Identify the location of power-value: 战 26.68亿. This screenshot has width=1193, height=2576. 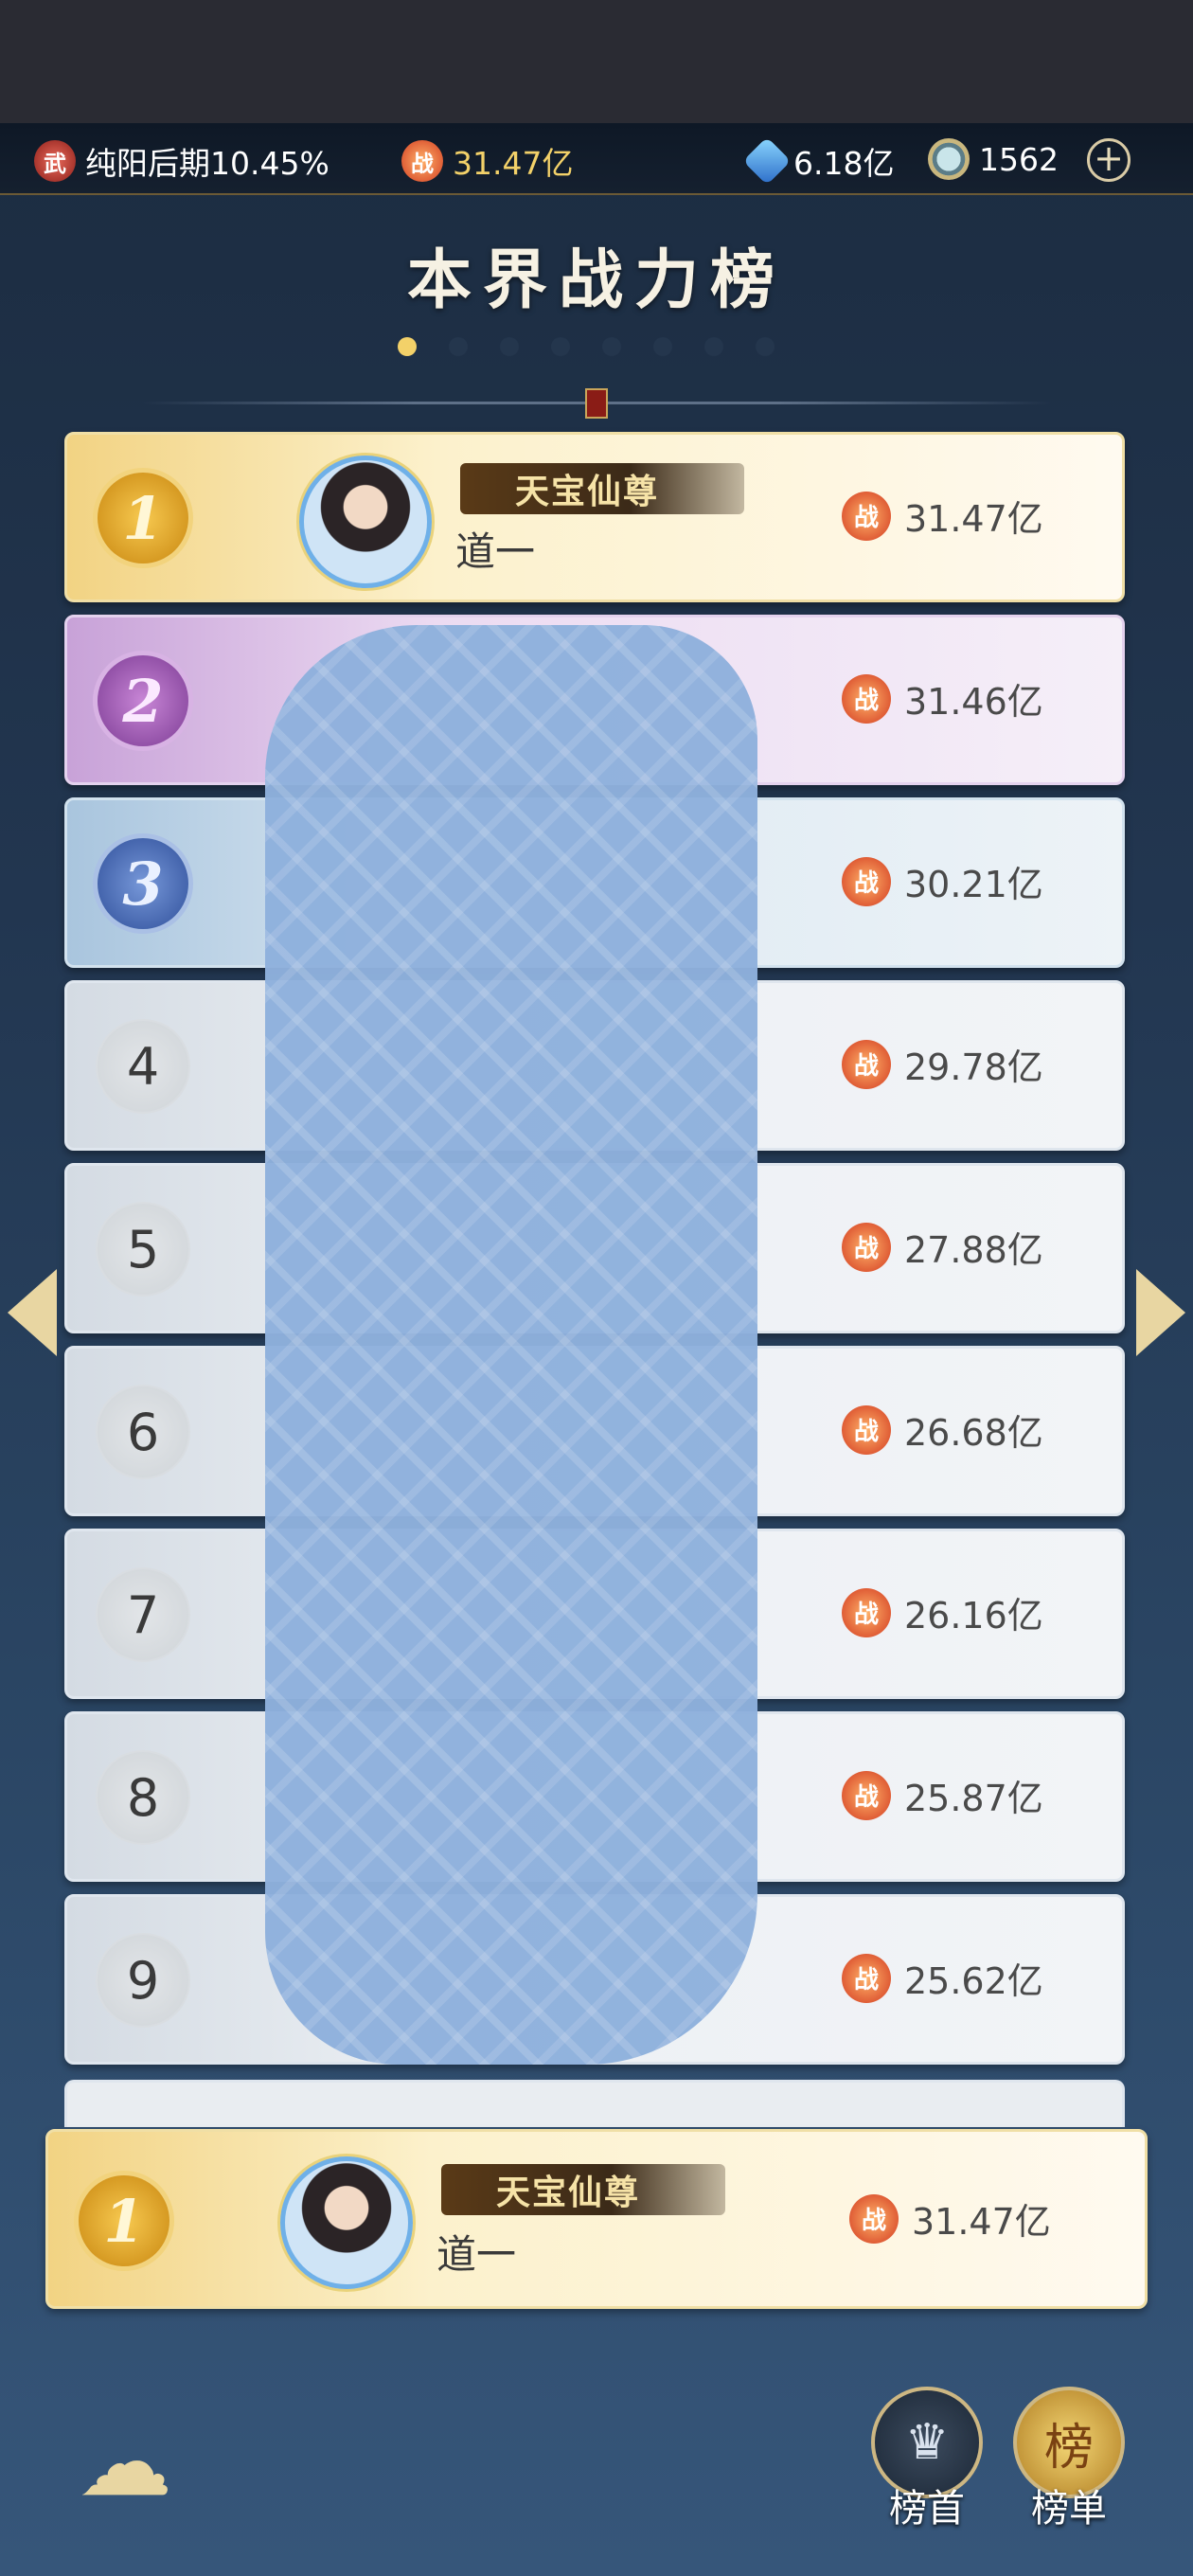
(942, 1430).